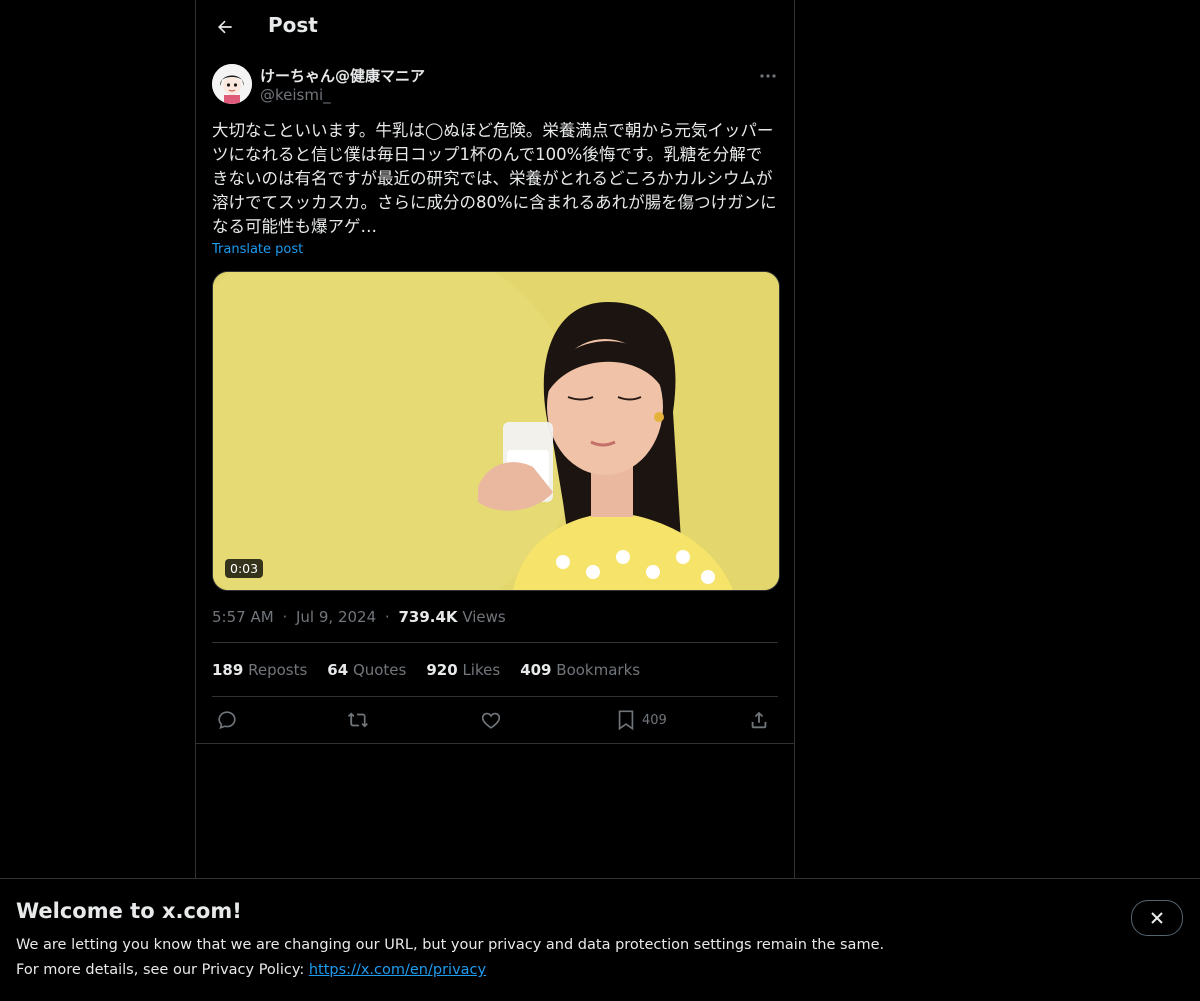  What do you see at coordinates (484, 617) in the screenshot?
I see `views-label: Views` at bounding box center [484, 617].